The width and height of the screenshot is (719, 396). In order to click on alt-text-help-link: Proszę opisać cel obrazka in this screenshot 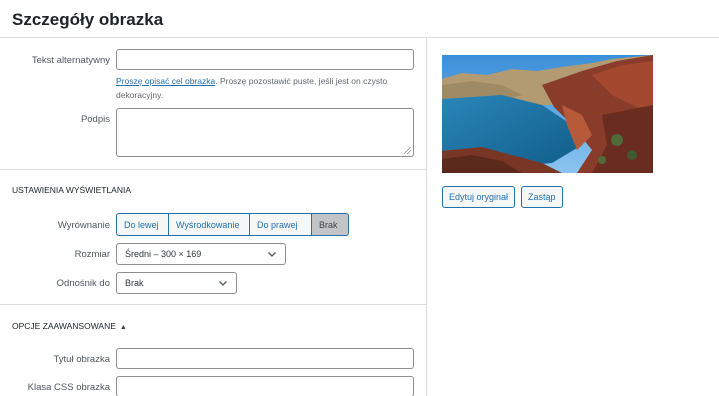, I will do `click(165, 81)`.